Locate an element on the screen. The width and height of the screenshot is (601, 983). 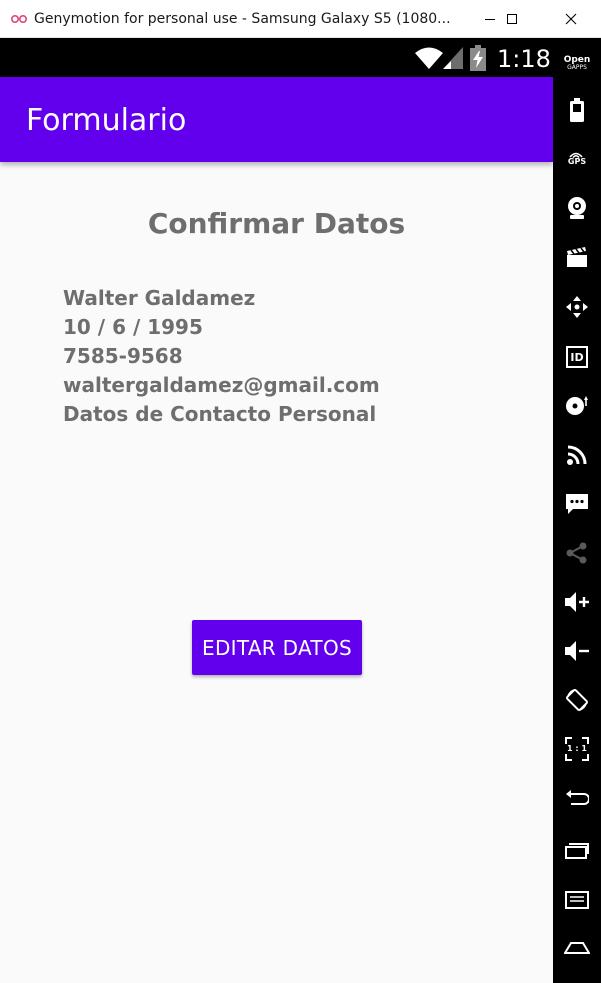
close-icon is located at coordinates (571, 19).